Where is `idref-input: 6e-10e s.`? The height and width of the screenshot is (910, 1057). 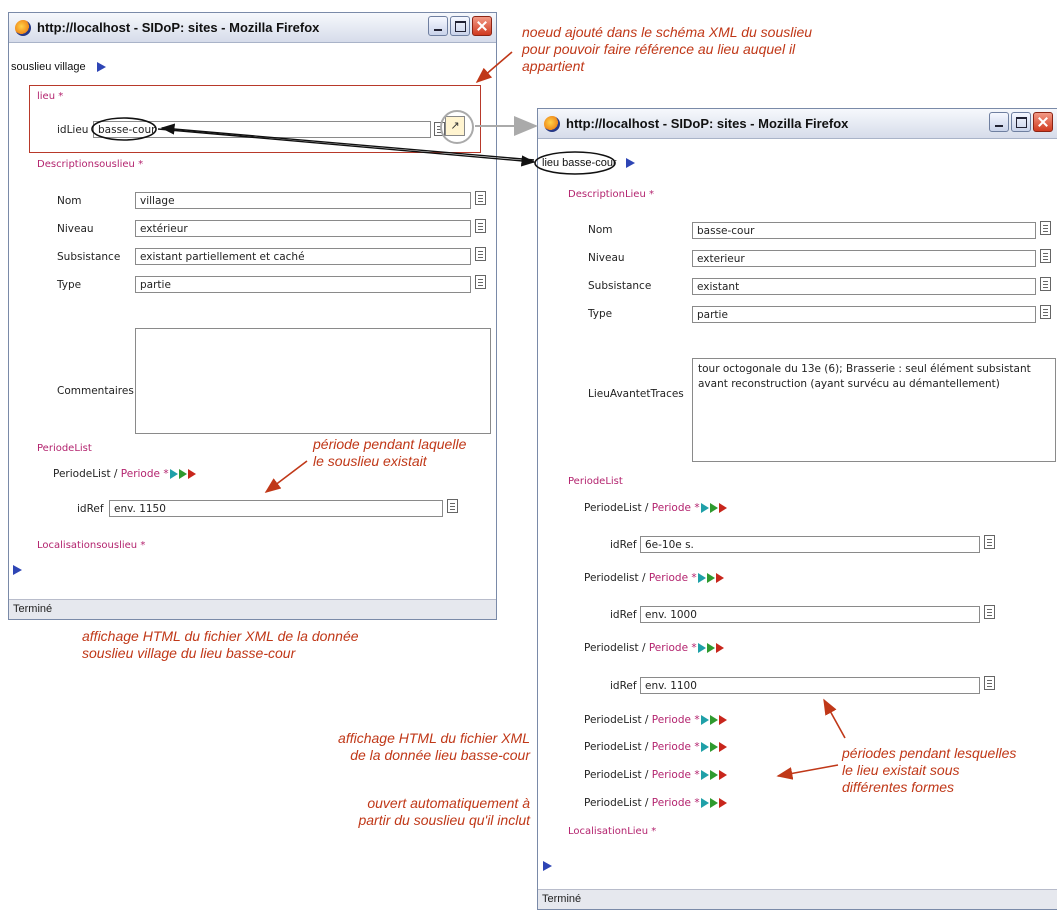 idref-input: 6e-10e s. is located at coordinates (810, 544).